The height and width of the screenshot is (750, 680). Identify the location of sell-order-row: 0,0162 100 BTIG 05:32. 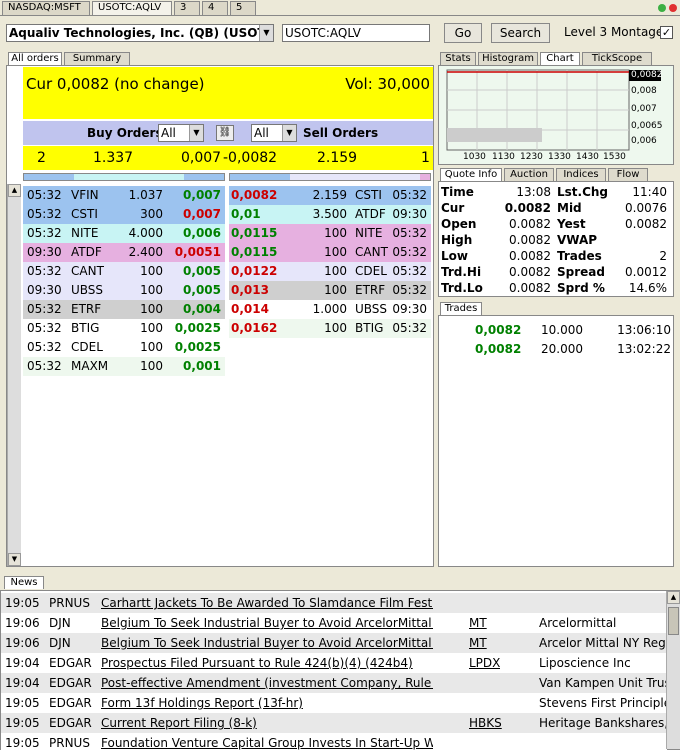
(330, 328).